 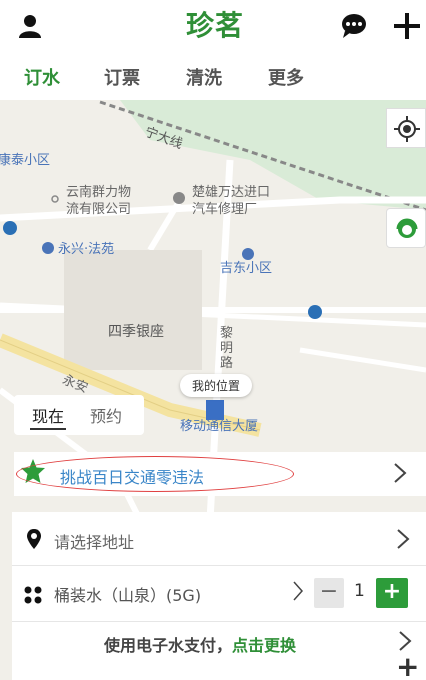 I want to click on address-row: 请选择地址, so click(x=219, y=539).